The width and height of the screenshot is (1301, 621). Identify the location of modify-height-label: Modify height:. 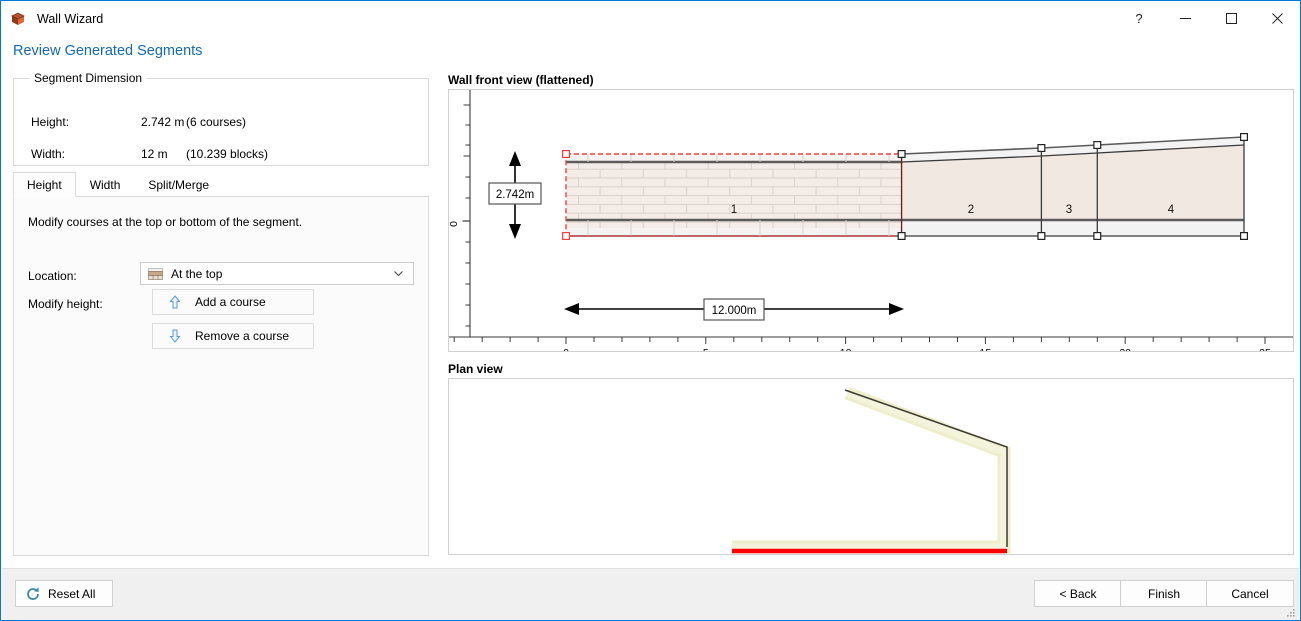
(65, 304).